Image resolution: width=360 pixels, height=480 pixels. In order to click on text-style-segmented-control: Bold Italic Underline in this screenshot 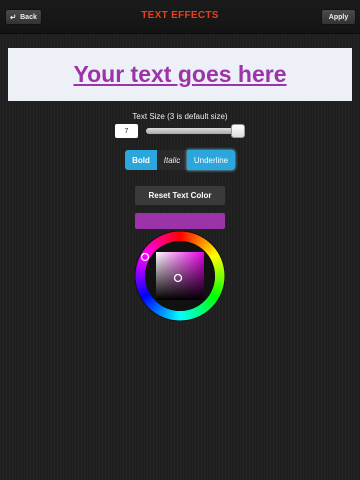, I will do `click(180, 160)`.